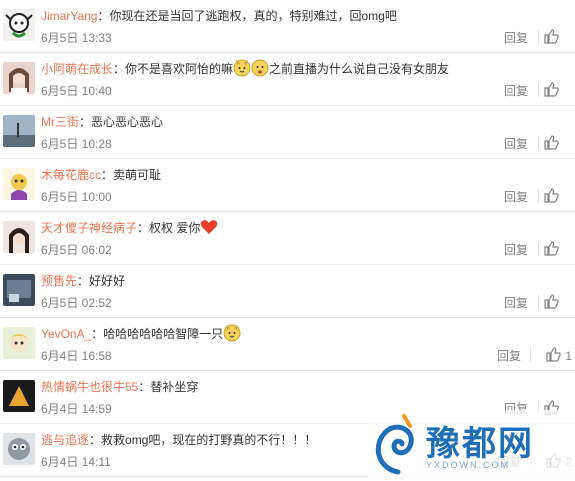 This screenshot has width=575, height=481. What do you see at coordinates (287, 291) in the screenshot?
I see `comment-item: 预售先：好好好 6月5日 02:52 回复` at bounding box center [287, 291].